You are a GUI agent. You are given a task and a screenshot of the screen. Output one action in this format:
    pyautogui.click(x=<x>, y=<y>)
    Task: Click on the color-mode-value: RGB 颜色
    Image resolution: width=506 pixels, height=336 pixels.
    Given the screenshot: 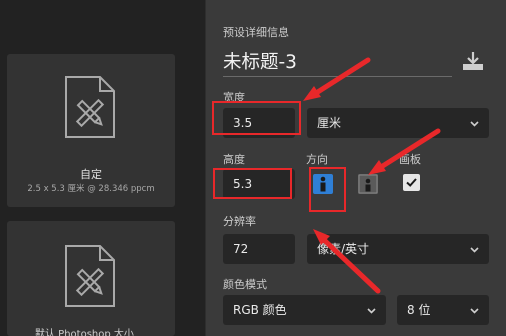 What is the action you would take?
    pyautogui.click(x=260, y=310)
    